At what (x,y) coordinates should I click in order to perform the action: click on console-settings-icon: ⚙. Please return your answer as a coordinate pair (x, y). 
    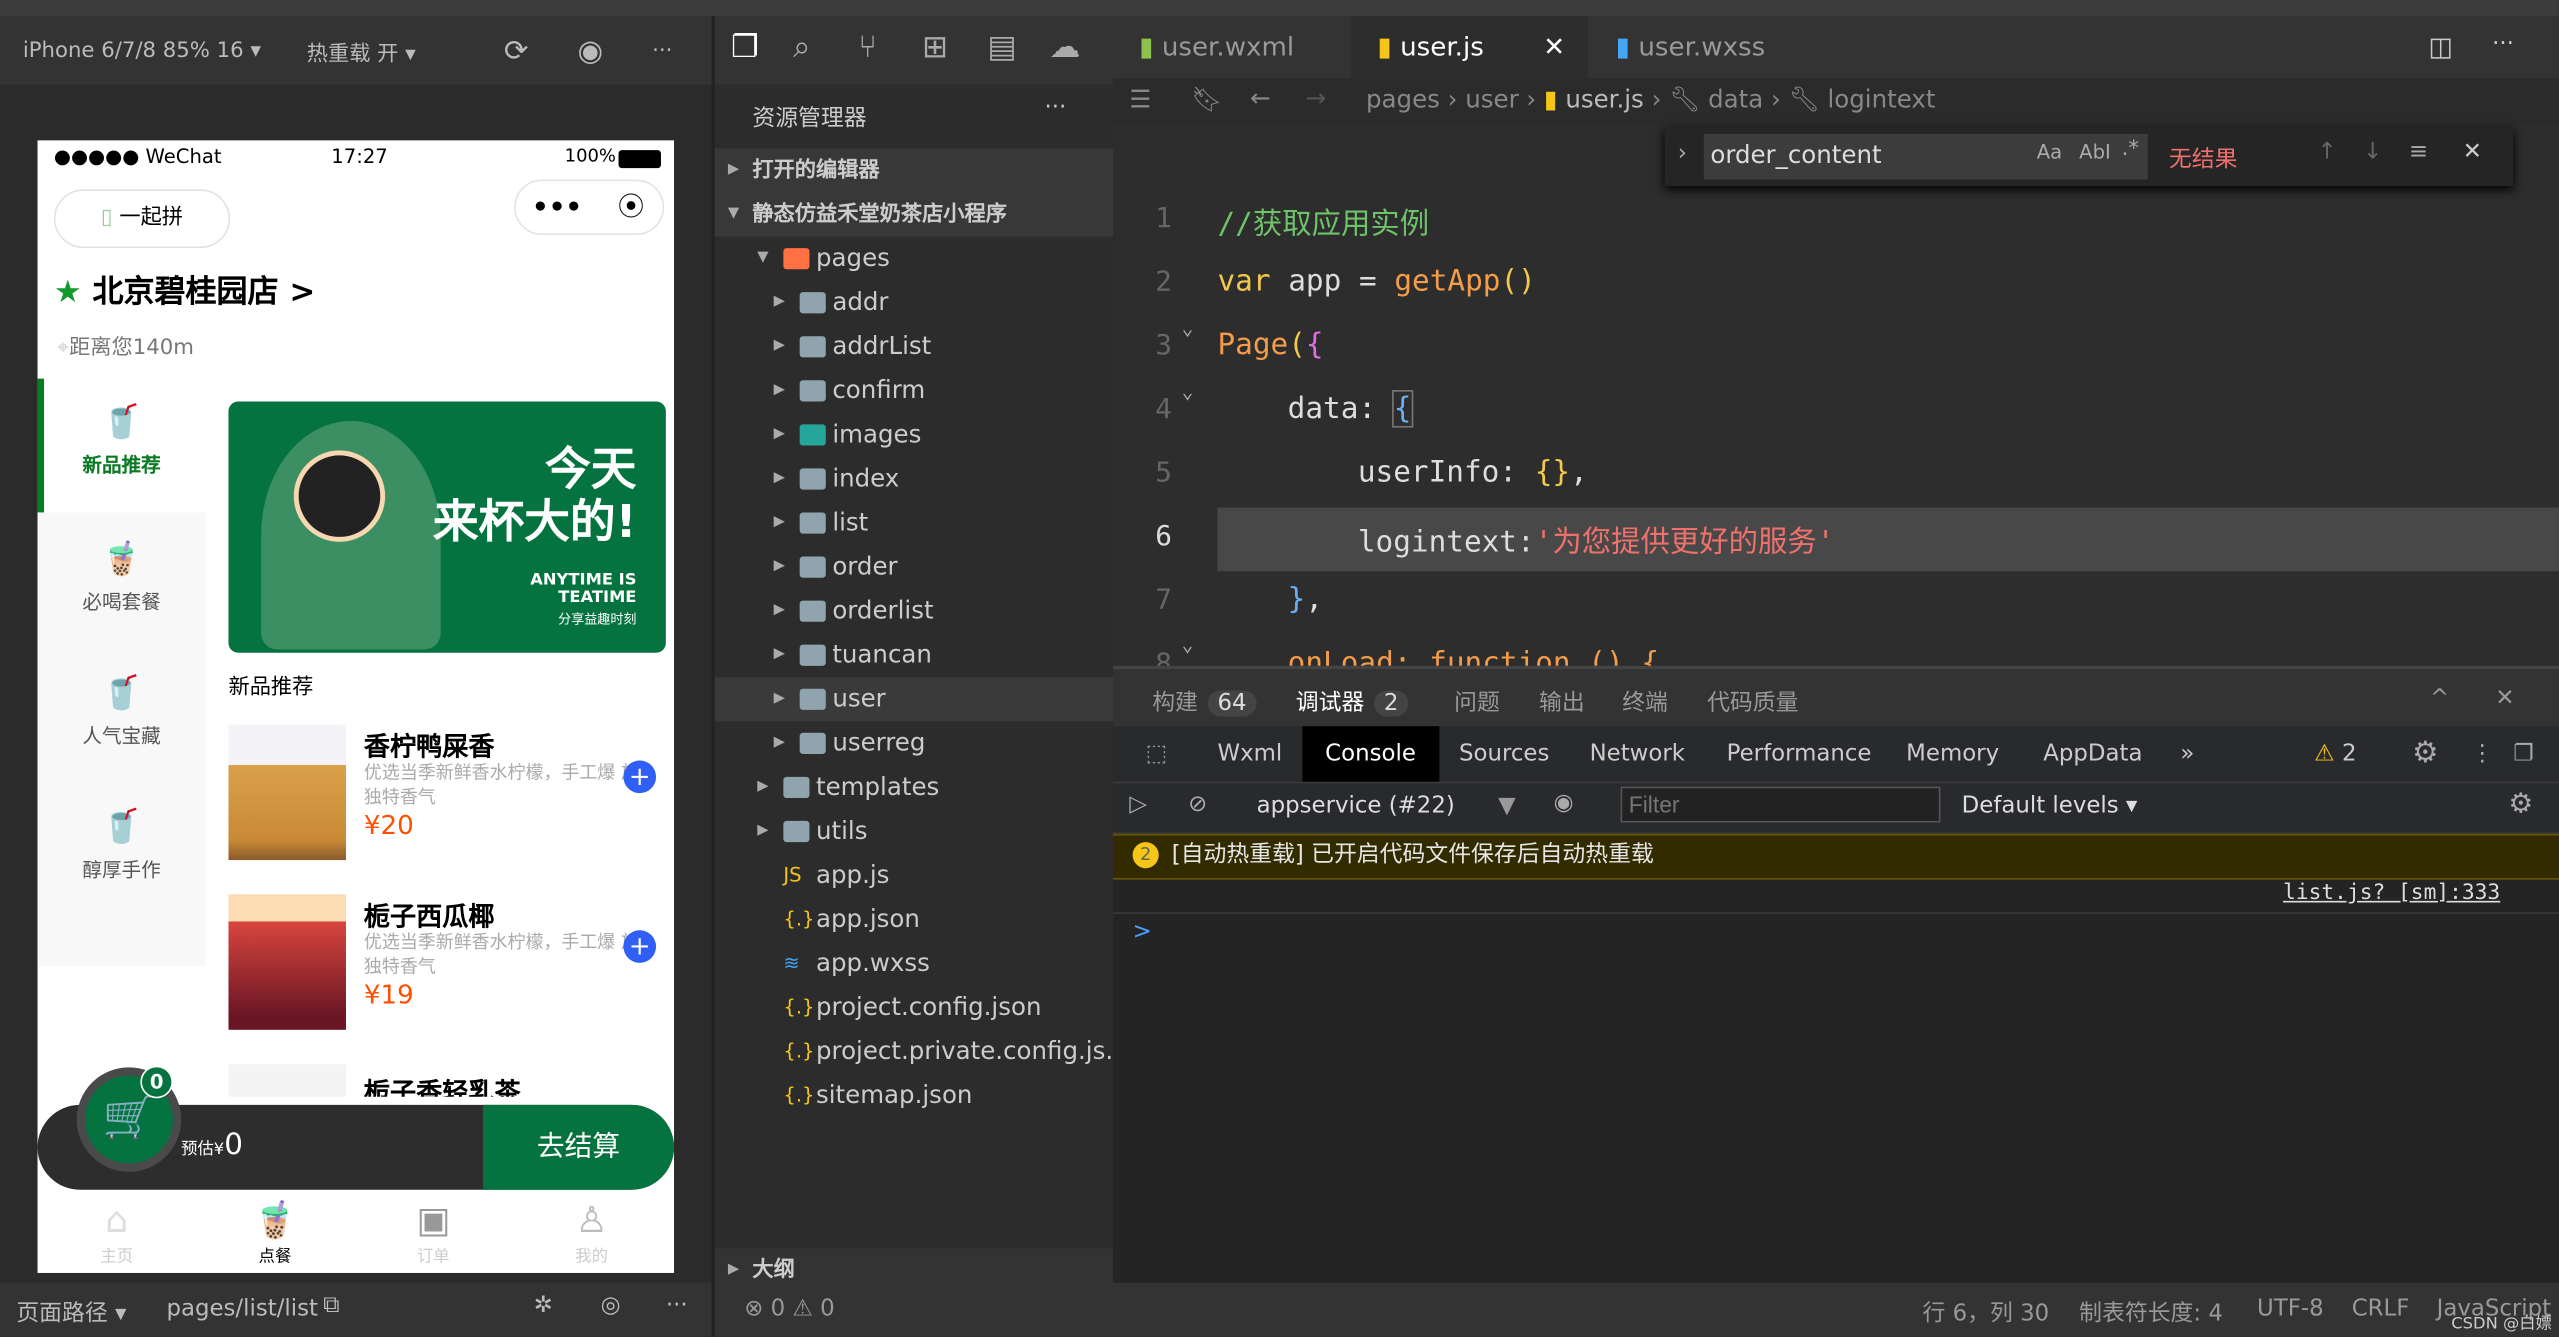
    Looking at the image, I should click on (2520, 804).